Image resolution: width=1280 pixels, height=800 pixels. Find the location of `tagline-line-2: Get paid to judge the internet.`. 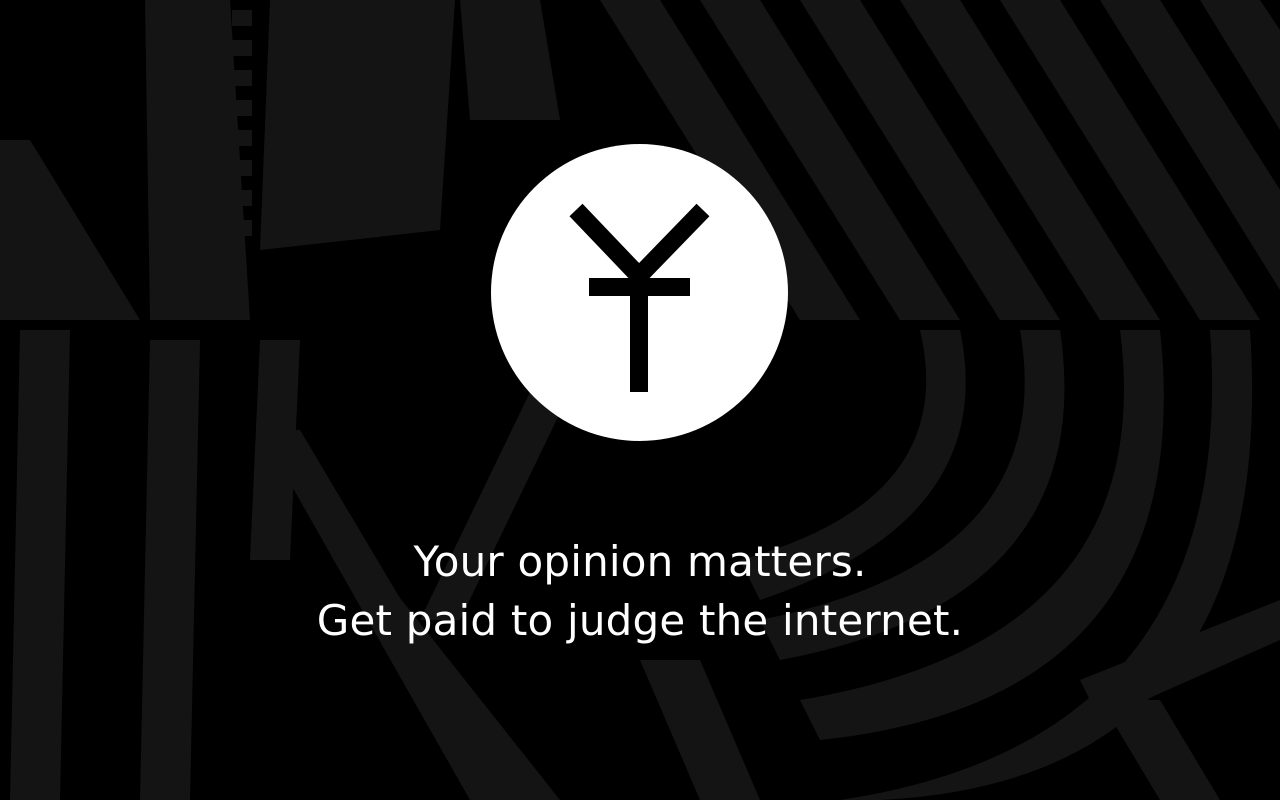

tagline-line-2: Get paid to judge the internet. is located at coordinates (640, 620).